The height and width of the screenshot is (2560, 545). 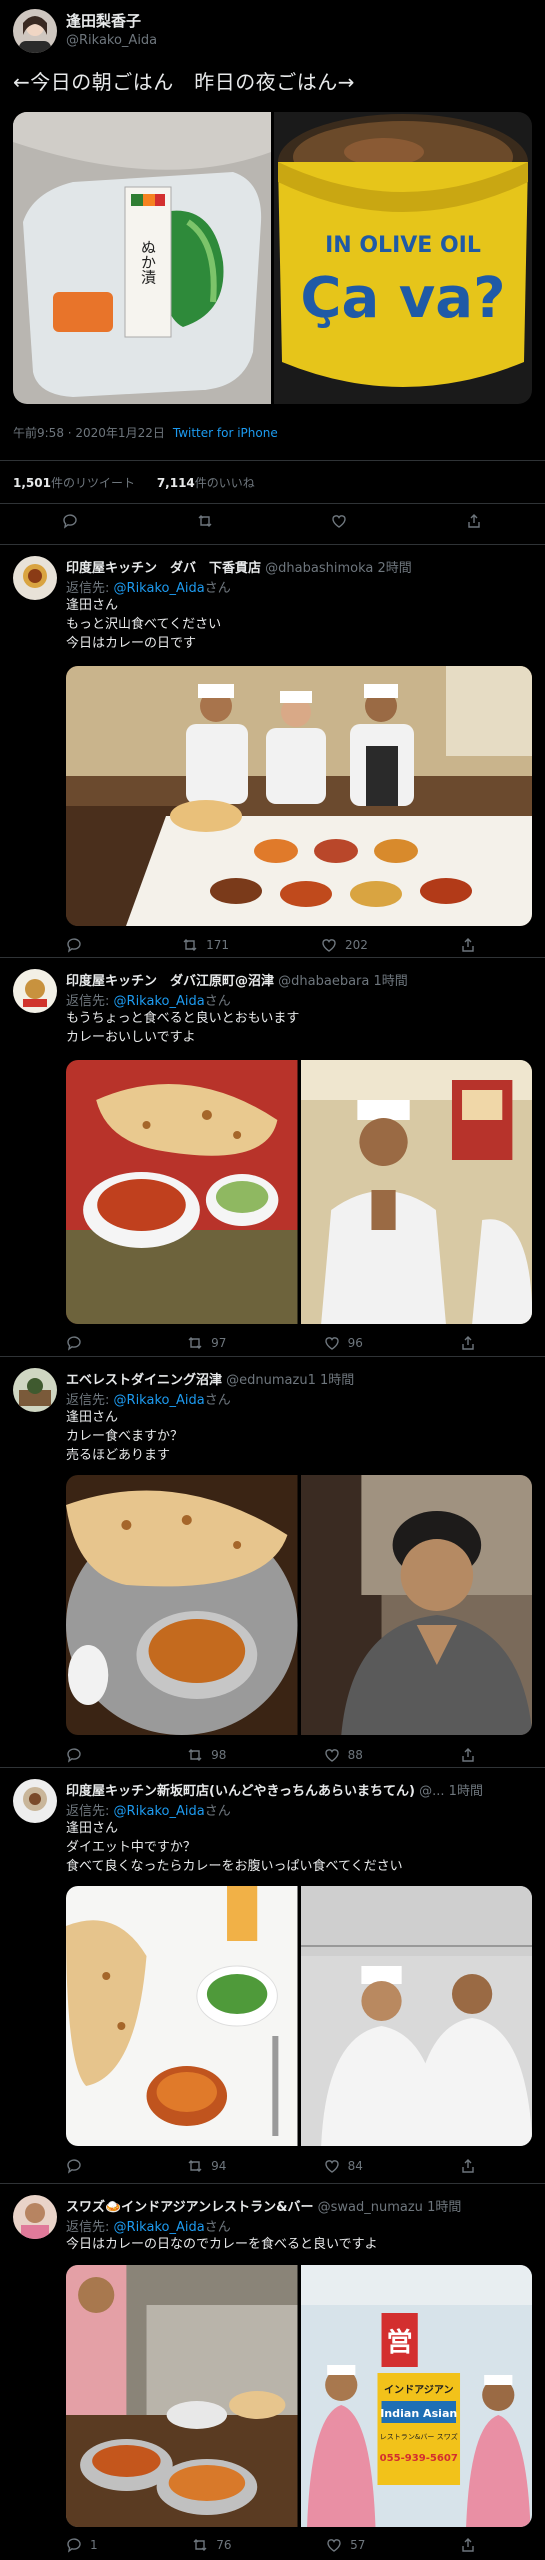 What do you see at coordinates (394, 568) in the screenshot?
I see `reply-time: 2時間` at bounding box center [394, 568].